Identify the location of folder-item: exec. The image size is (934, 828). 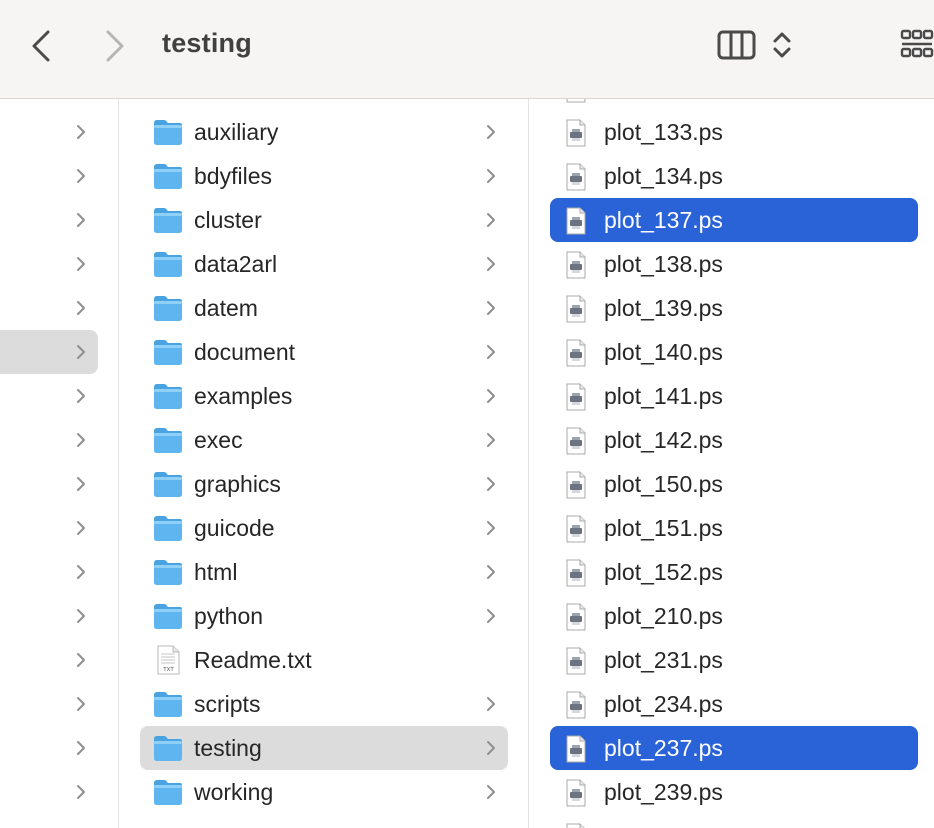
(324, 440).